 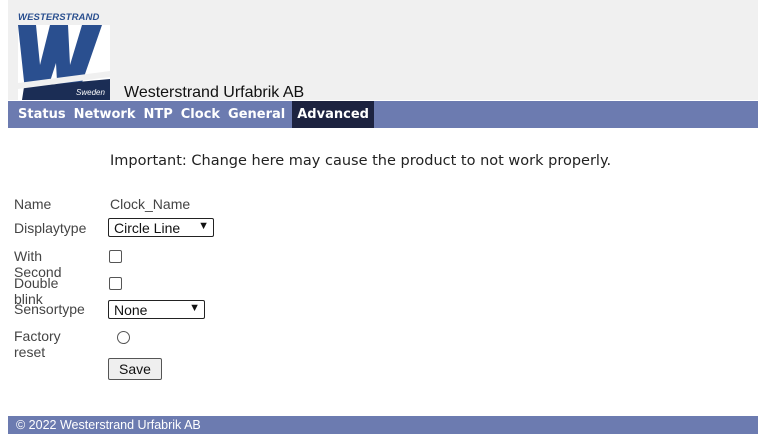 What do you see at coordinates (256, 114) in the screenshot?
I see `tab-general: General` at bounding box center [256, 114].